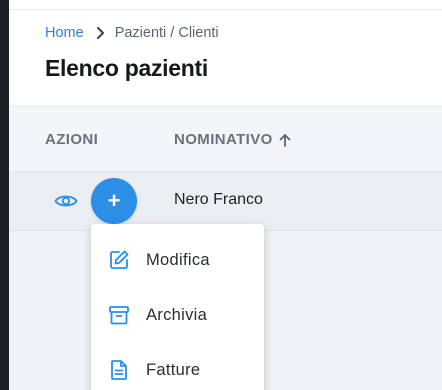 The height and width of the screenshot is (390, 442). I want to click on chevron-right-icon, so click(100, 33).